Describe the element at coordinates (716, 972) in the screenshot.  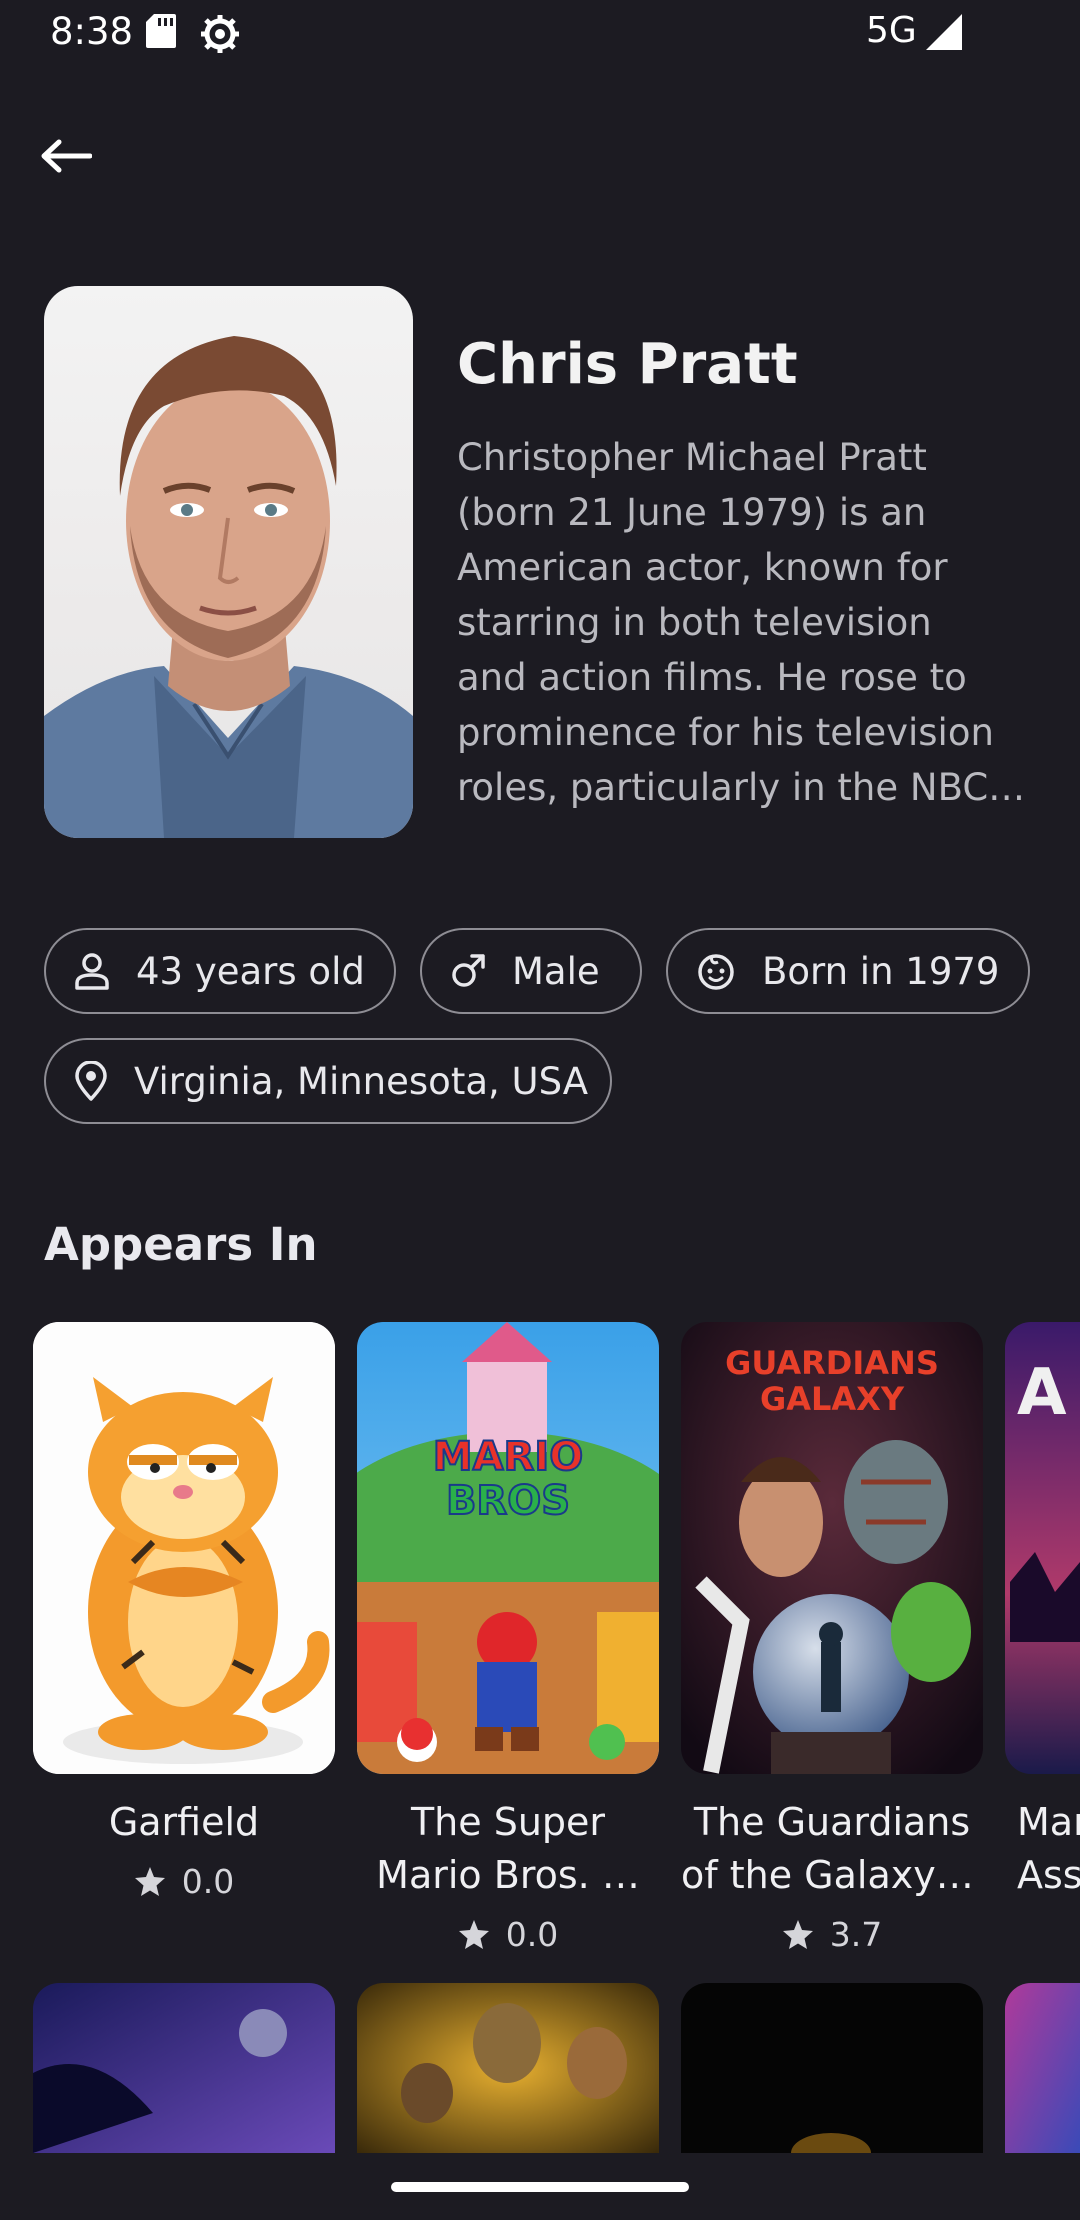
I see `baby-face-icon` at that location.